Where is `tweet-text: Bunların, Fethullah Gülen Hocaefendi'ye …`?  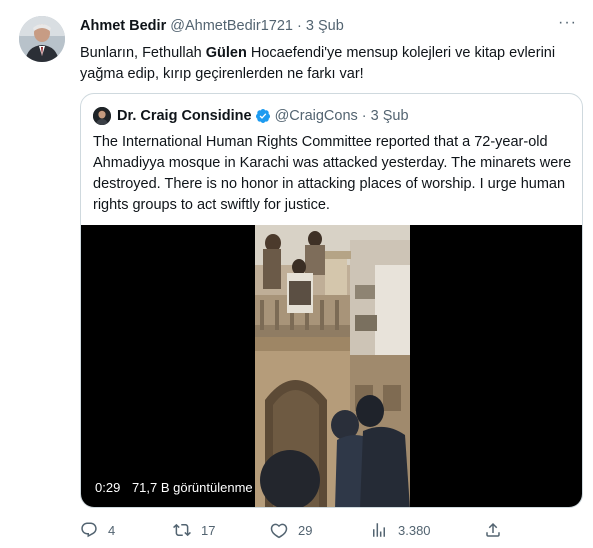
tweet-text: Bunların, Fethullah Gülen Hocaefendi'ye … is located at coordinates (325, 64).